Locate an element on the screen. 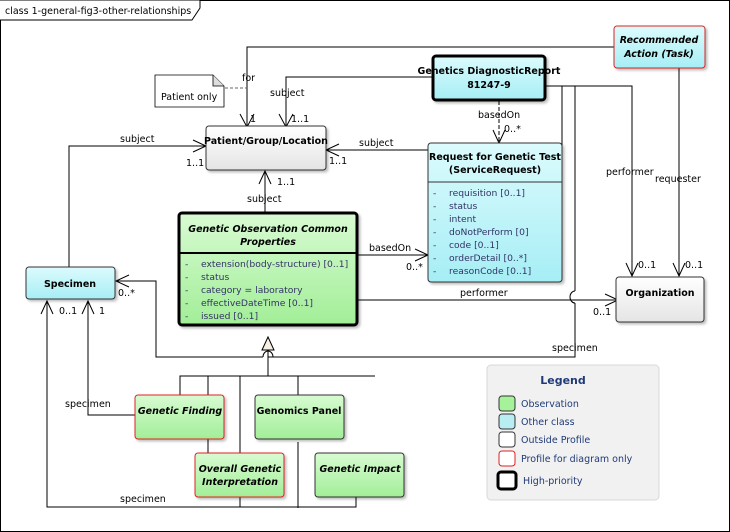  label-report-subject: subject is located at coordinates (287, 93).